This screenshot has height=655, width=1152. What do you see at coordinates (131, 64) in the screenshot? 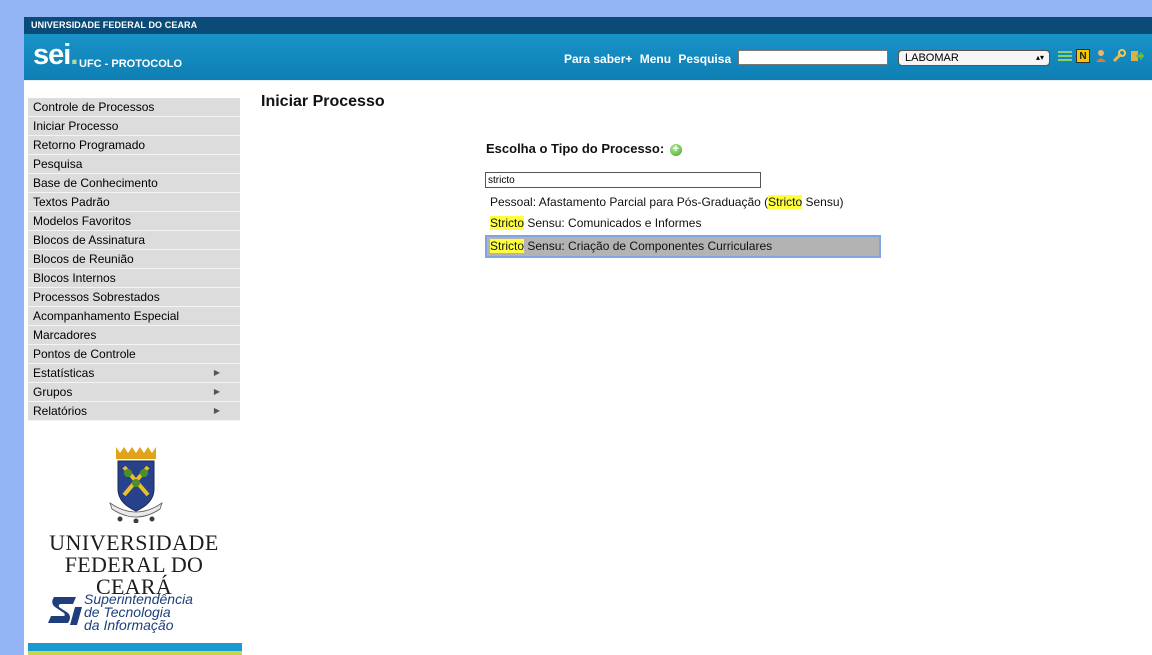
I see `app-subtitle: UFC - PROTOCOLO` at bounding box center [131, 64].